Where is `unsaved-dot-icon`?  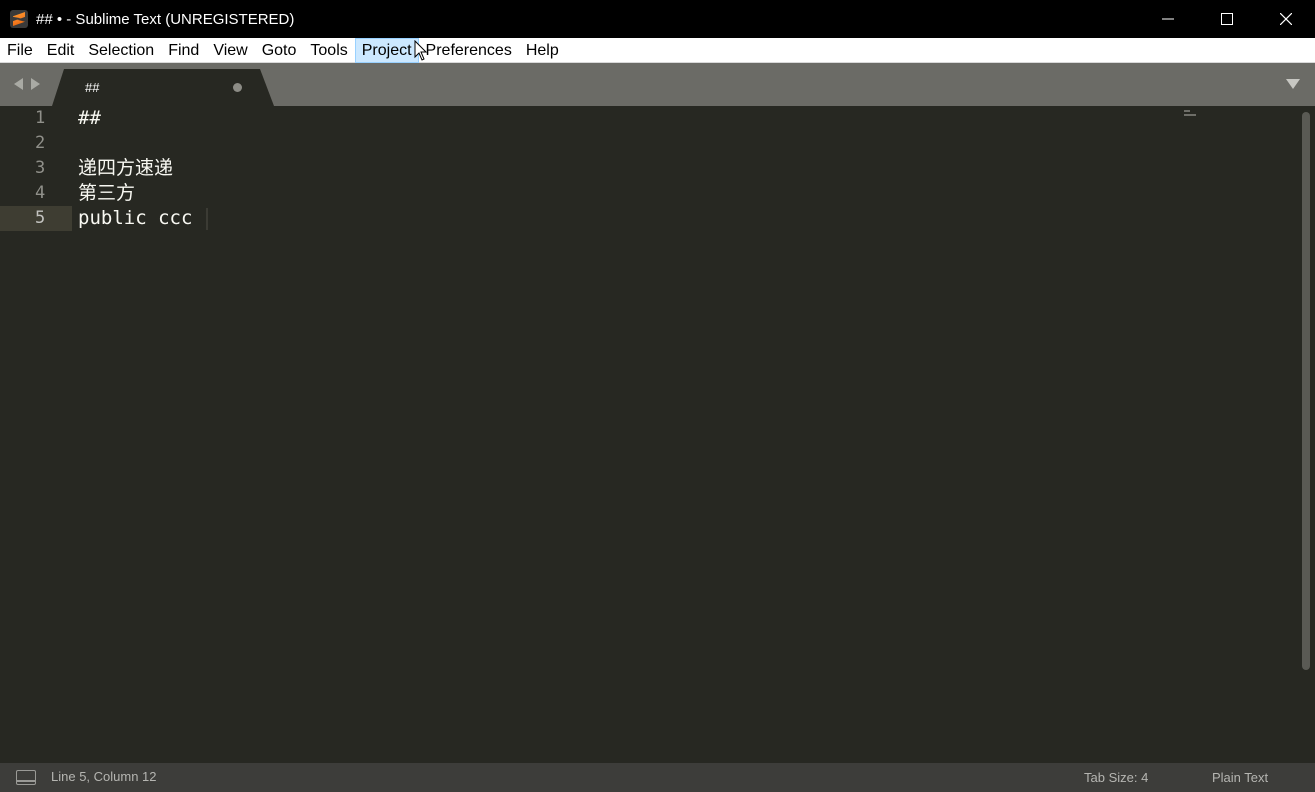
unsaved-dot-icon is located at coordinates (237, 87).